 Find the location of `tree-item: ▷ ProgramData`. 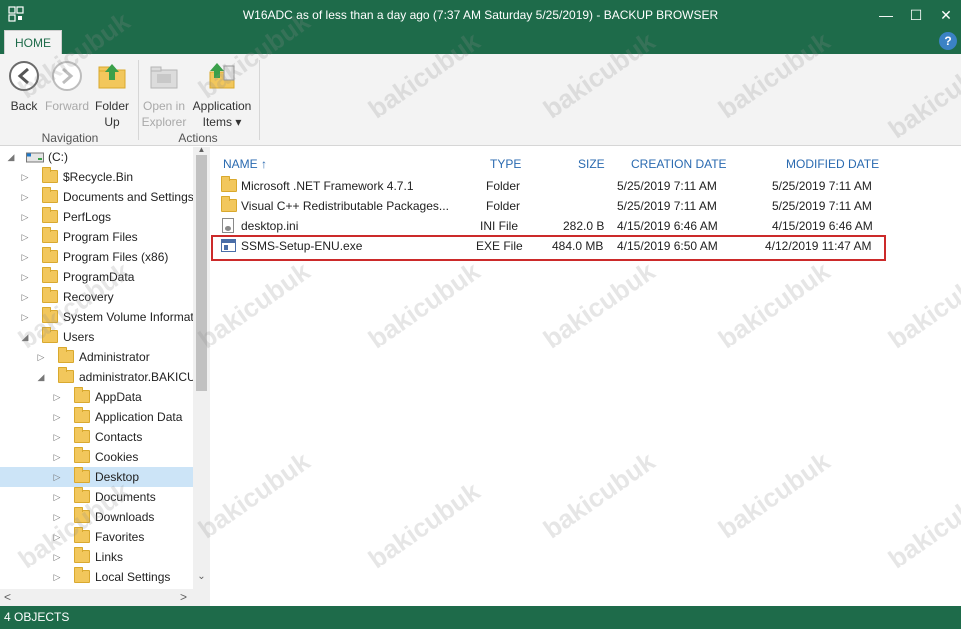

tree-item: ▷ ProgramData is located at coordinates (96, 277).